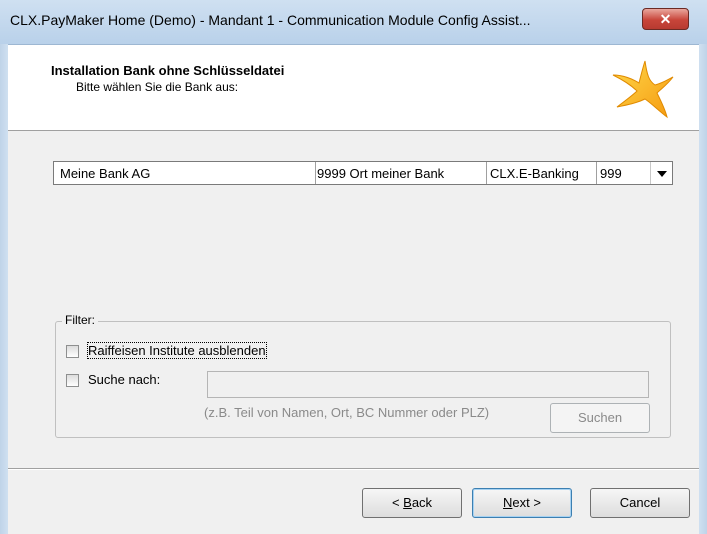 This screenshot has width=707, height=534. I want to click on page-subtitle: Bitte wählen Sie die Bank aus:, so click(157, 87).